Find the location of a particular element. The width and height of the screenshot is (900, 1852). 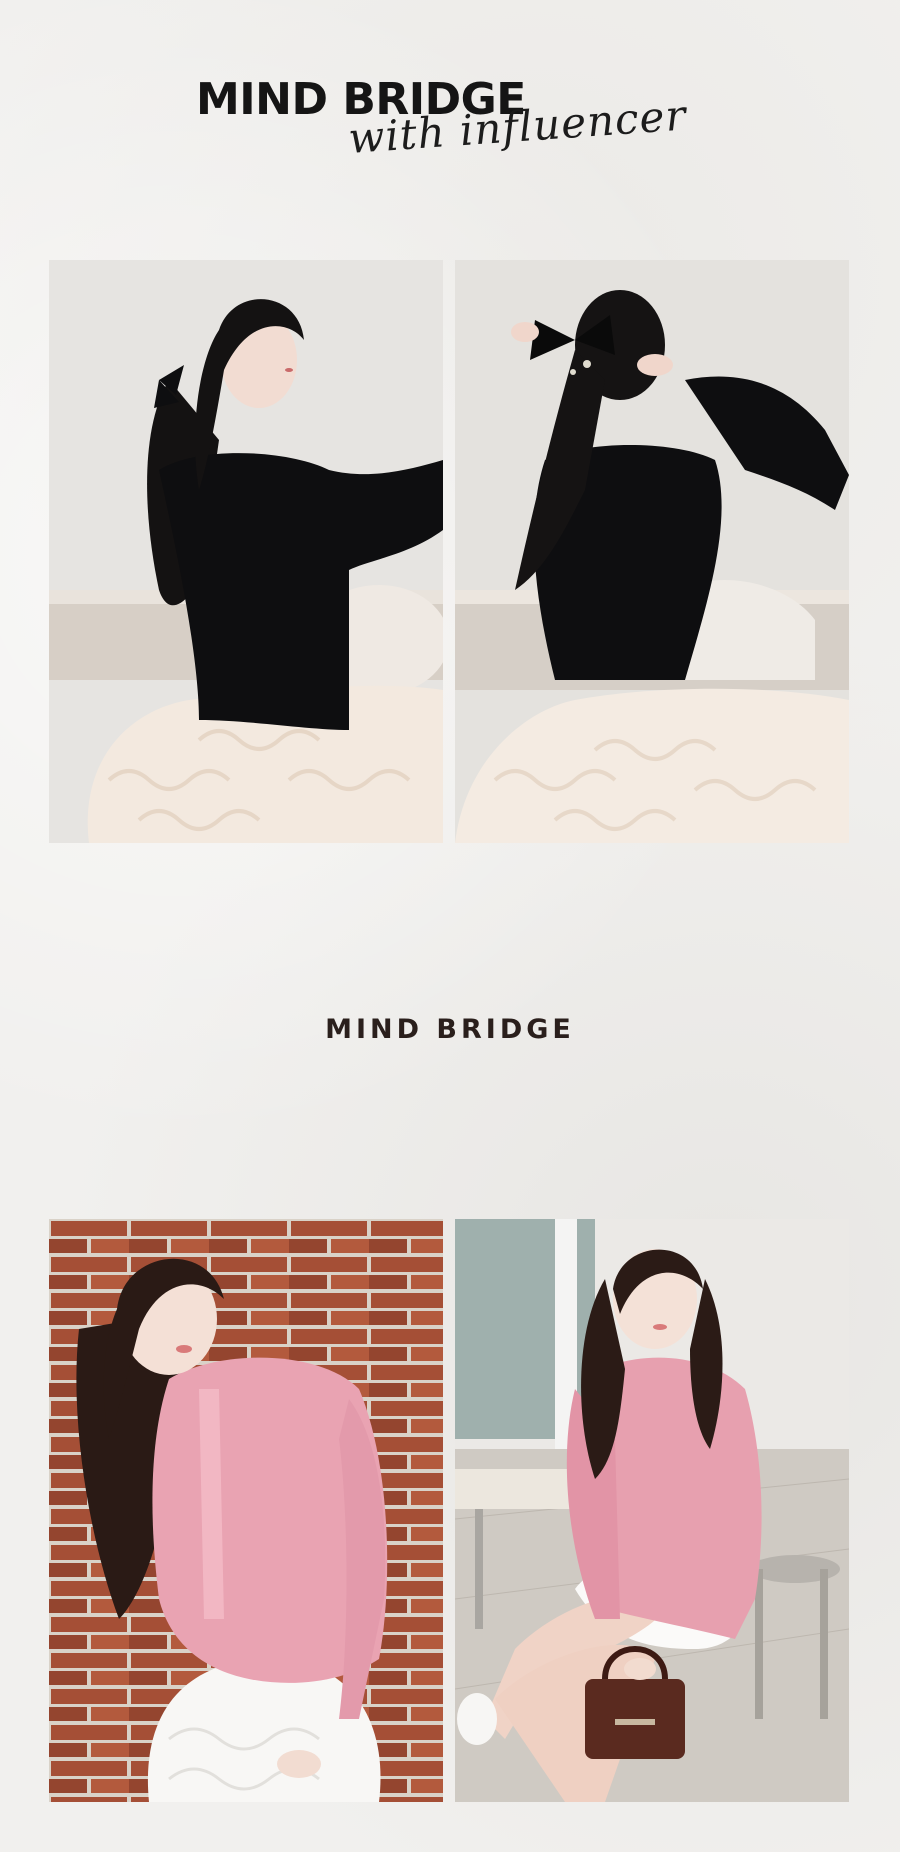

black-top-back-photo is located at coordinates (652, 551).